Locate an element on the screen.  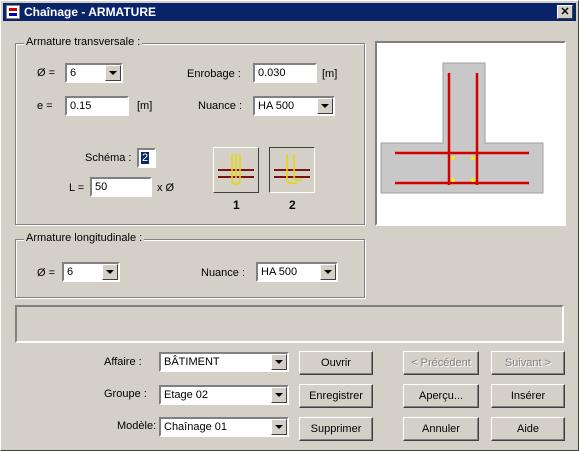
L-unit: x Ø is located at coordinates (166, 188).